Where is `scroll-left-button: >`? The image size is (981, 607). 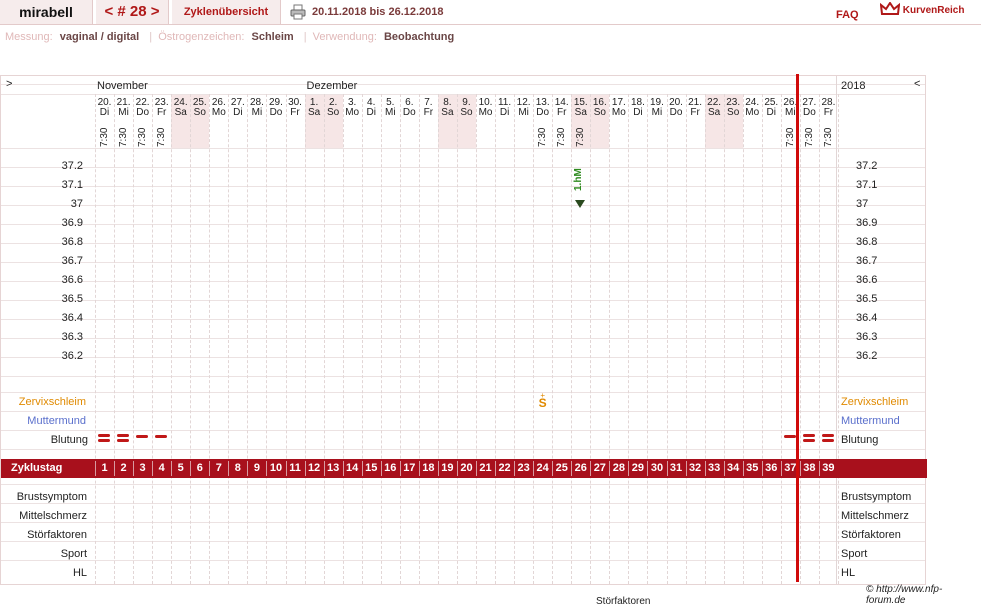 scroll-left-button: > is located at coordinates (9, 84).